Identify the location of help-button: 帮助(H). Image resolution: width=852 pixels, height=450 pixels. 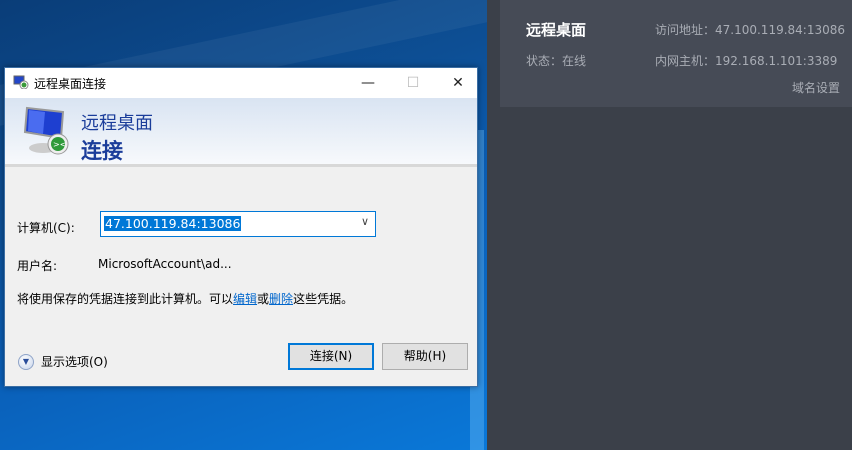
(425, 356).